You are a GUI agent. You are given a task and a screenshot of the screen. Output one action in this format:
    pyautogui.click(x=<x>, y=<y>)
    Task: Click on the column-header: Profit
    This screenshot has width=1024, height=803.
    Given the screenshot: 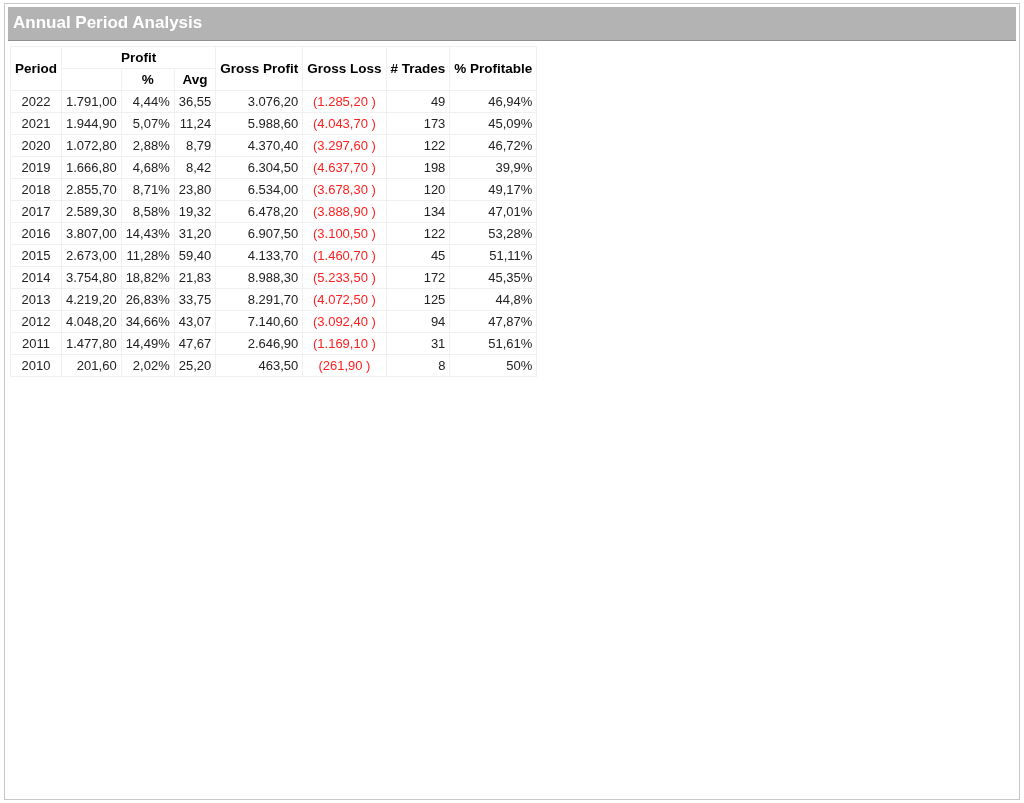 What is the action you would take?
    pyautogui.click(x=138, y=57)
    